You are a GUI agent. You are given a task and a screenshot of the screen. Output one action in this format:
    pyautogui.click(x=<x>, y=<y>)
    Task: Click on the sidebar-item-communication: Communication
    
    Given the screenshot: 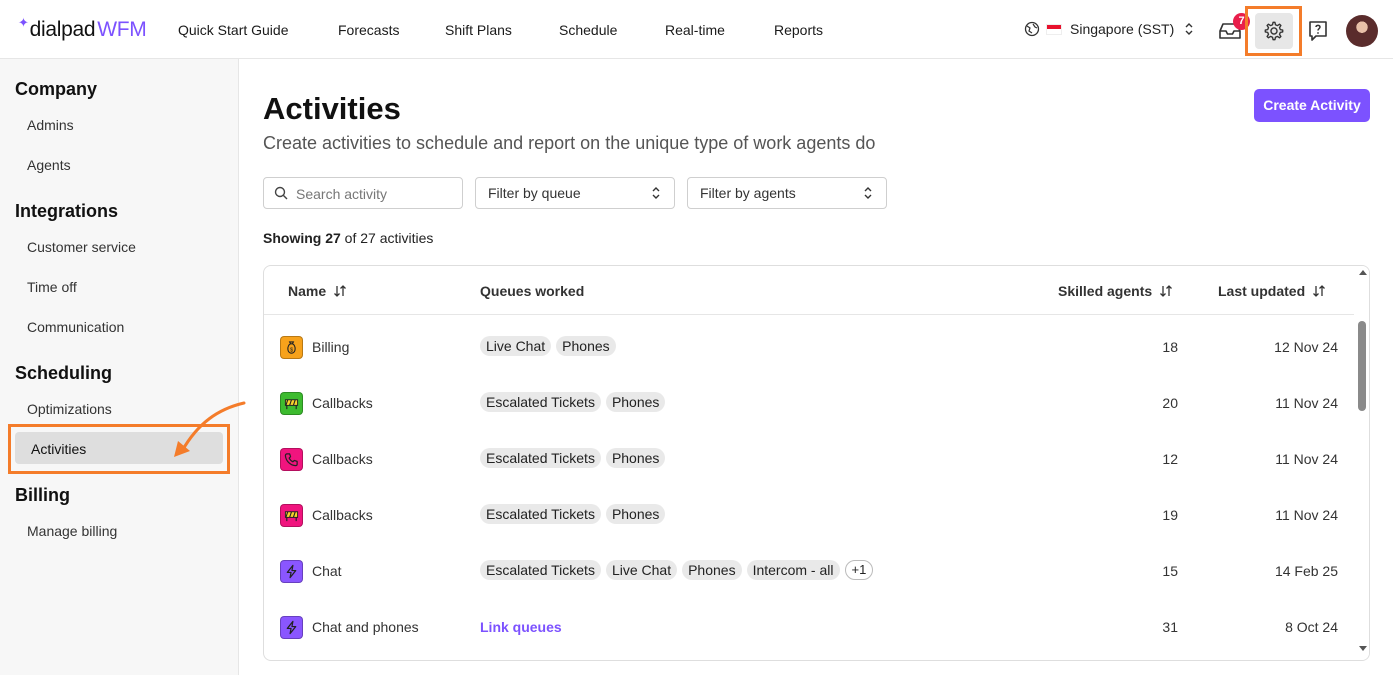 What is the action you would take?
    pyautogui.click(x=75, y=327)
    